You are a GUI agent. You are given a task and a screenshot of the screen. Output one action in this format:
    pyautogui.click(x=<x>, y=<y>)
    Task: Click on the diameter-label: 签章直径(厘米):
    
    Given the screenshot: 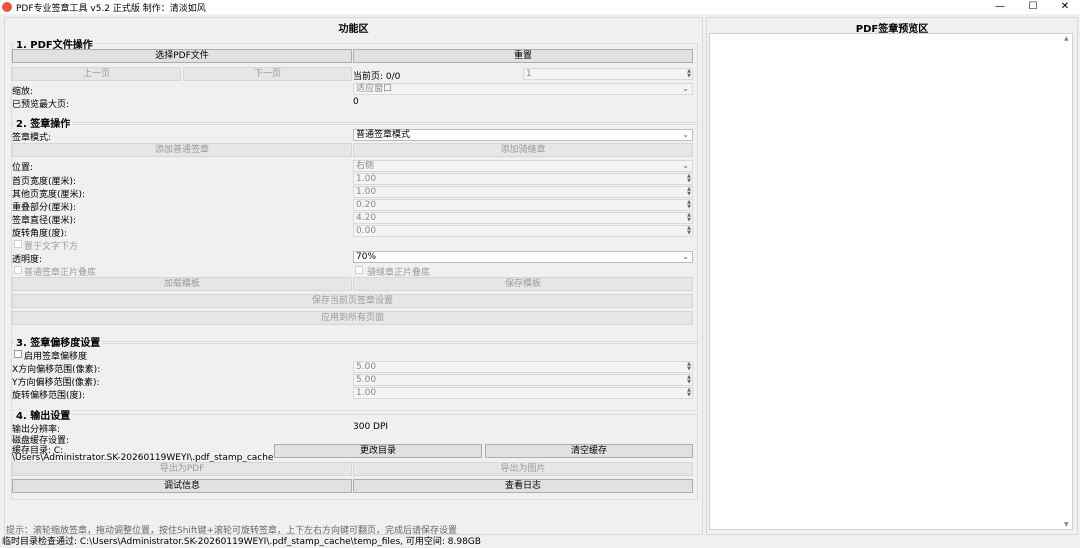 What is the action you would take?
    pyautogui.click(x=44, y=221)
    